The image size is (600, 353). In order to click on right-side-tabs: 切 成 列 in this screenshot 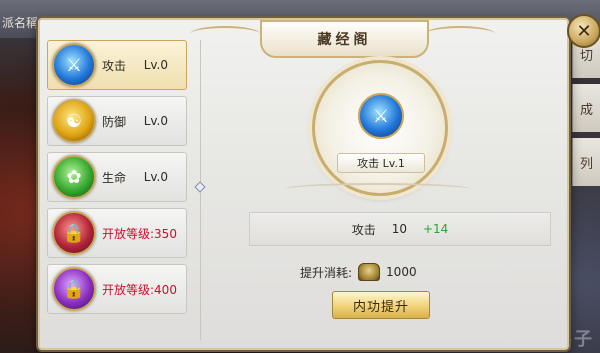, I will do `click(586, 111)`.